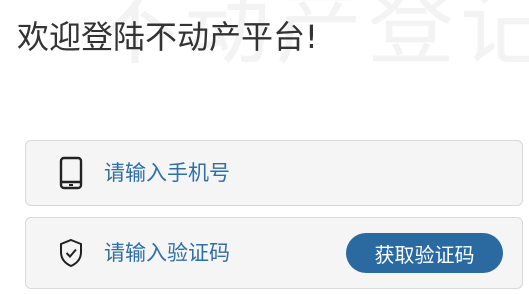 The width and height of the screenshot is (529, 294). What do you see at coordinates (224, 173) in the screenshot?
I see `phone-input` at bounding box center [224, 173].